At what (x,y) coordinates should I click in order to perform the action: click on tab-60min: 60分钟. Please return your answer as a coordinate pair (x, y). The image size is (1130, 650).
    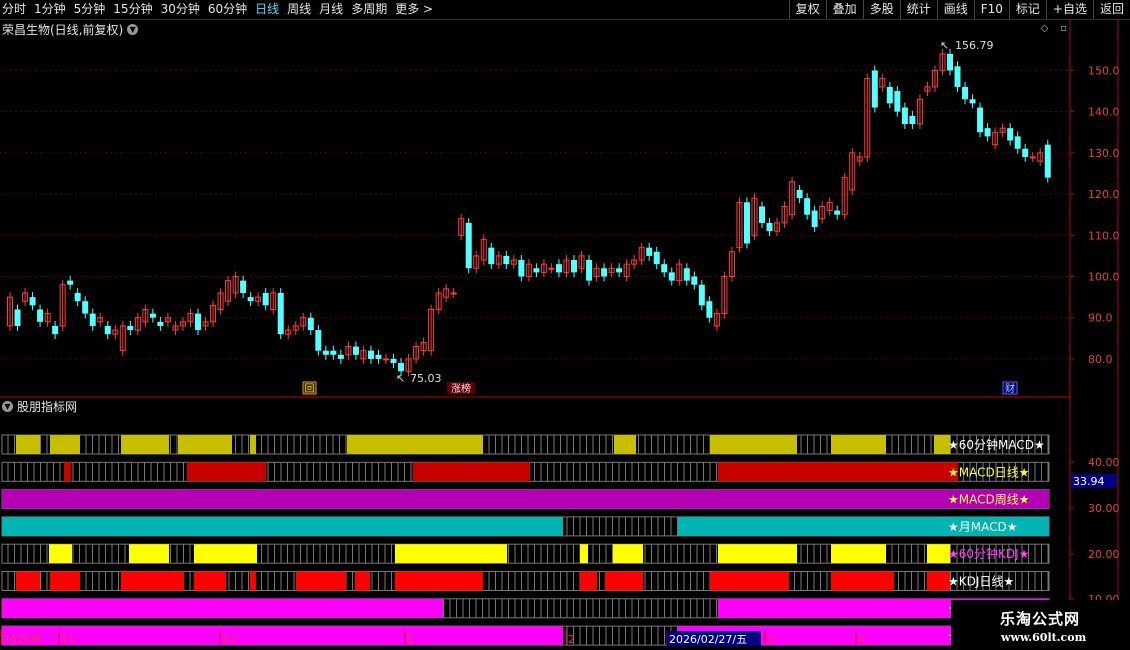
    Looking at the image, I should click on (227, 9).